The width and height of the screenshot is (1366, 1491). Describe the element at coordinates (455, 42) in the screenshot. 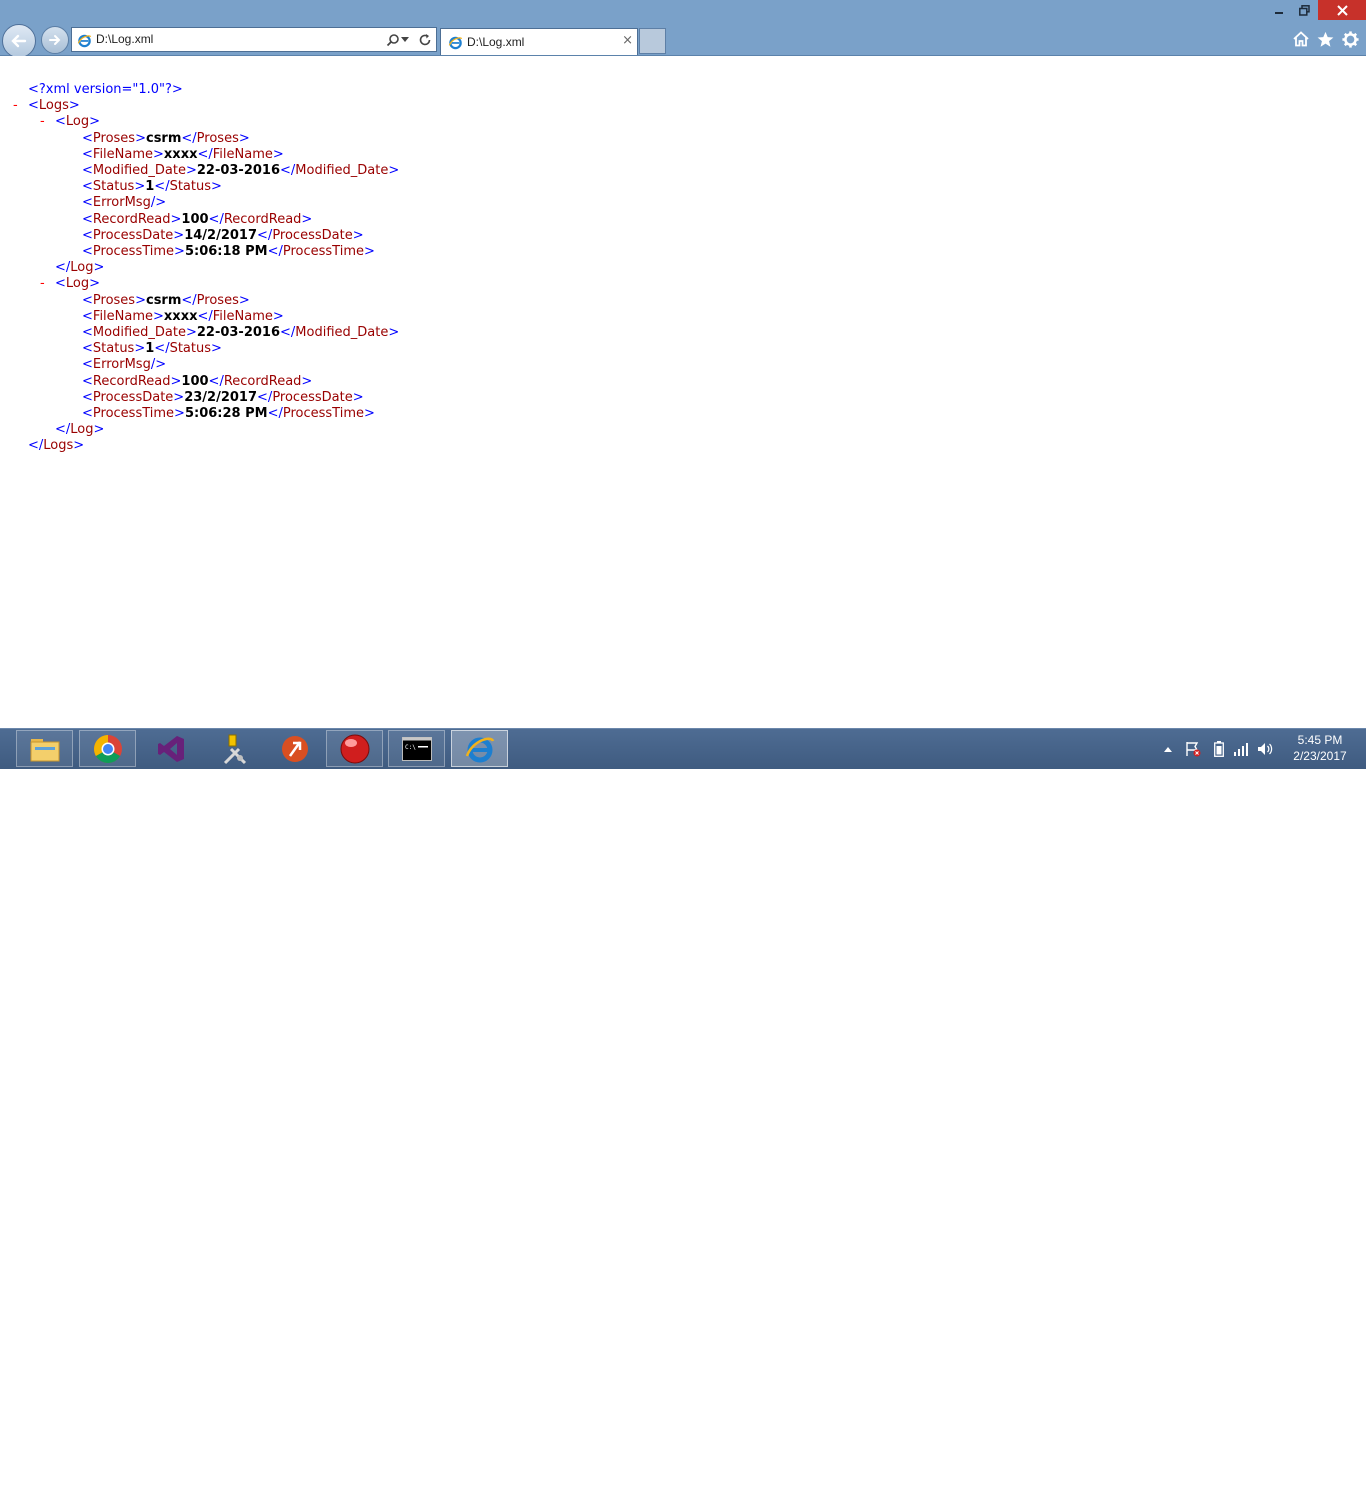

I see `ie-tab-icon` at that location.